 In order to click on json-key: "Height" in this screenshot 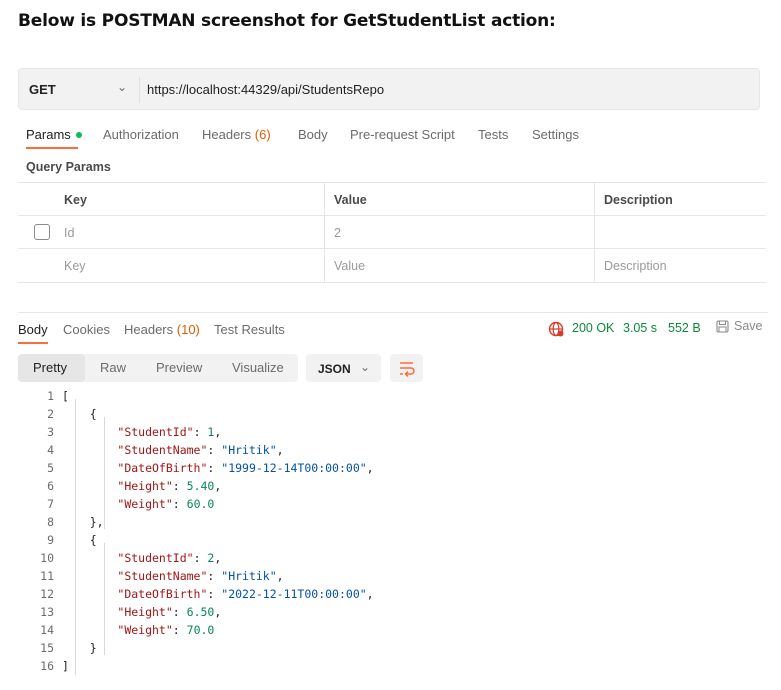, I will do `click(145, 486)`.